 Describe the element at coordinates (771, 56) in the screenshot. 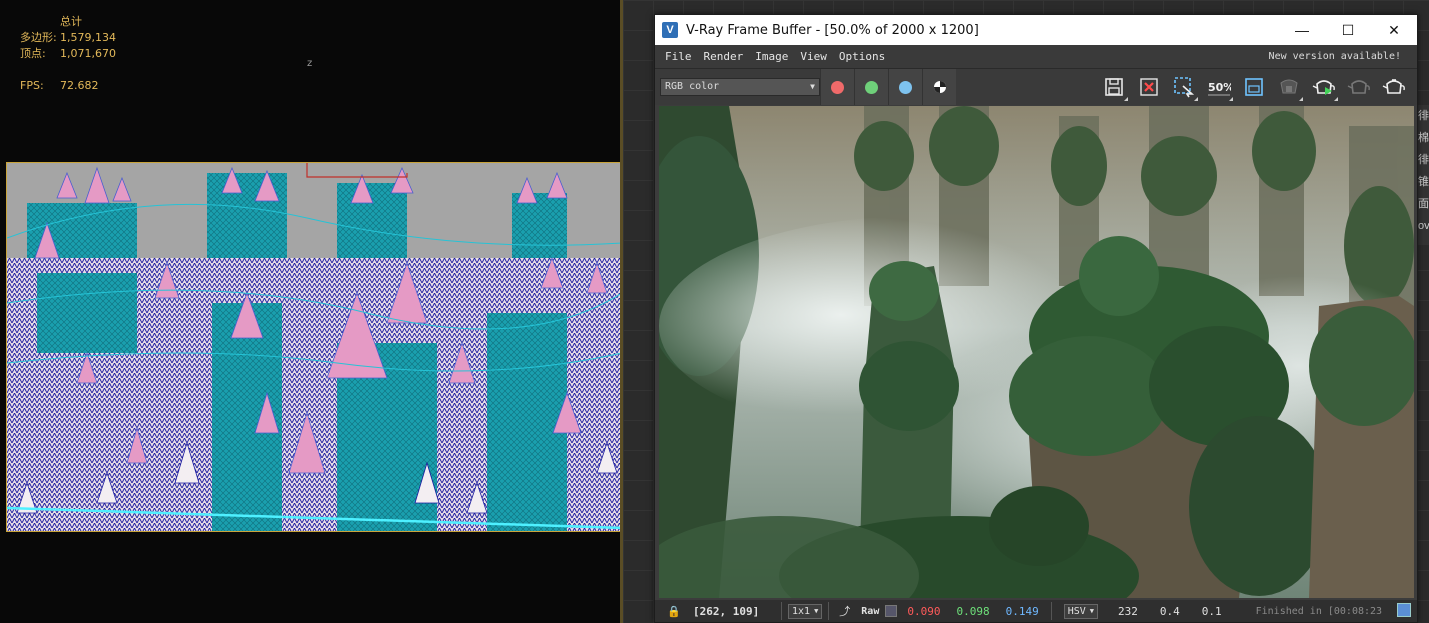

I see `menu-image: Image` at that location.